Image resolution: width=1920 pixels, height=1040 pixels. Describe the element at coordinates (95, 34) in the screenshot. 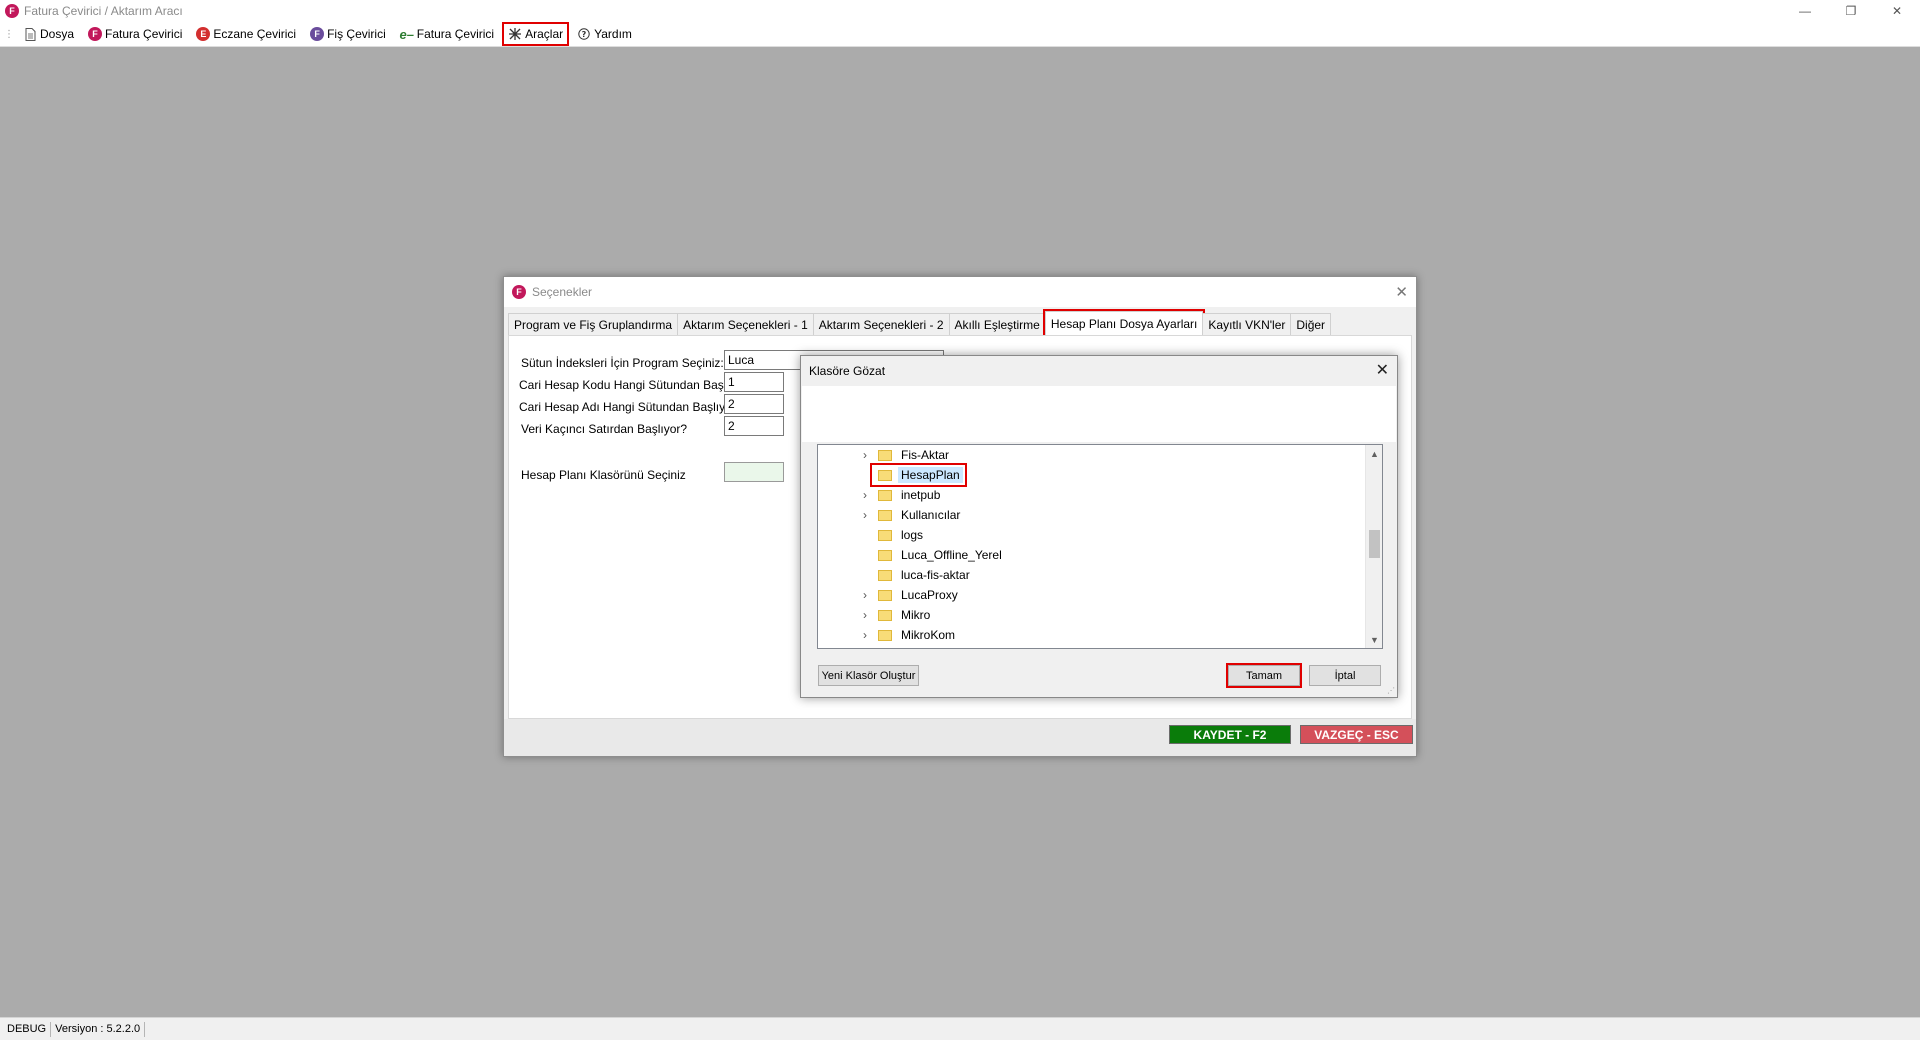

I see `fatura-icon: F` at that location.